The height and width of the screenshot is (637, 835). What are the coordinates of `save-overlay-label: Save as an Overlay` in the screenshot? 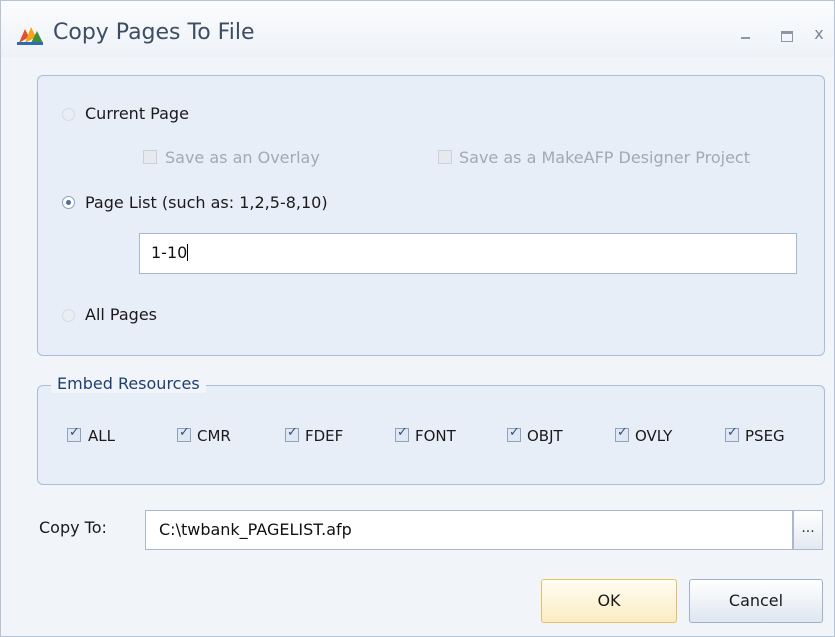 It's located at (242, 157).